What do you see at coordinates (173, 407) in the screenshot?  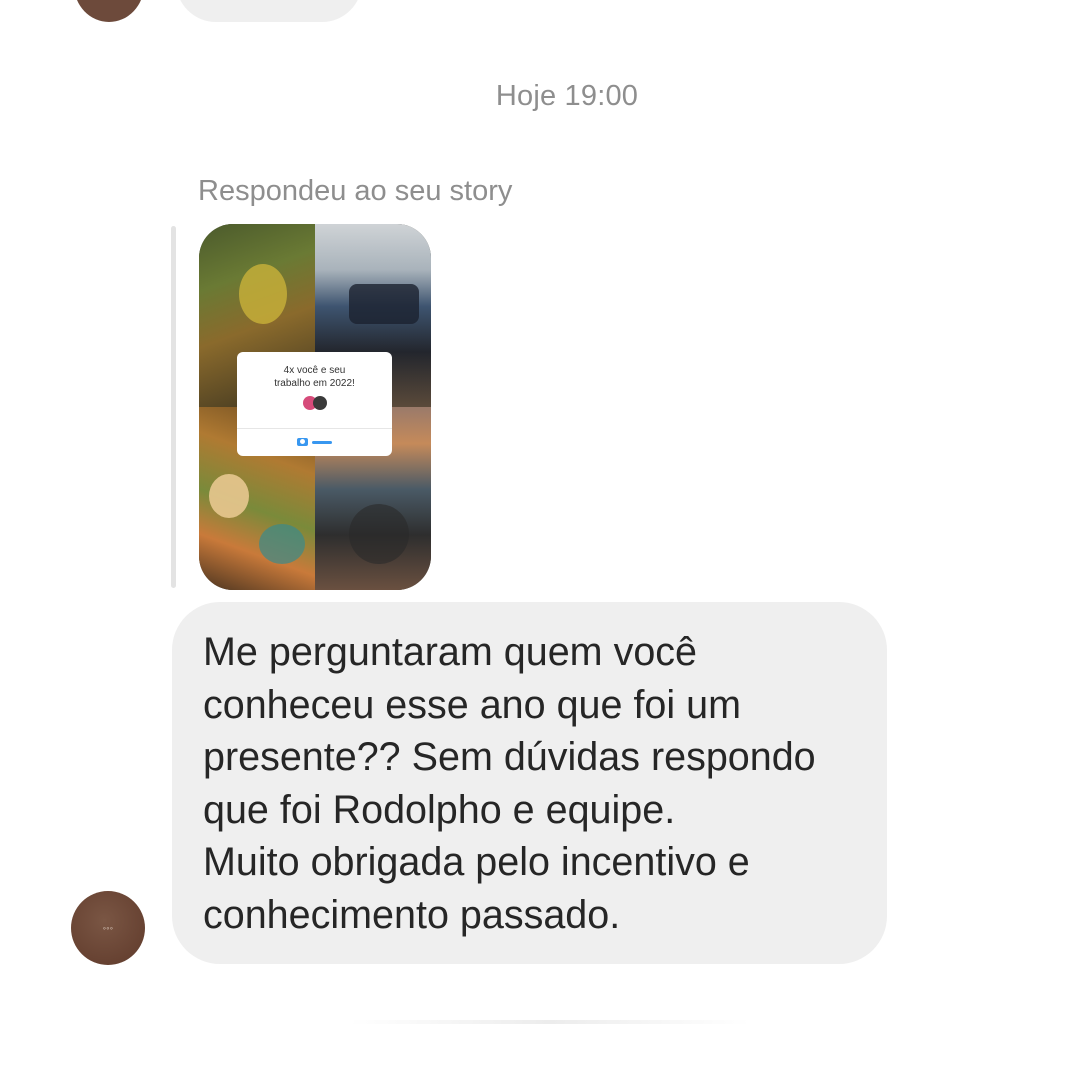 I see `reply-indicator-bar` at bounding box center [173, 407].